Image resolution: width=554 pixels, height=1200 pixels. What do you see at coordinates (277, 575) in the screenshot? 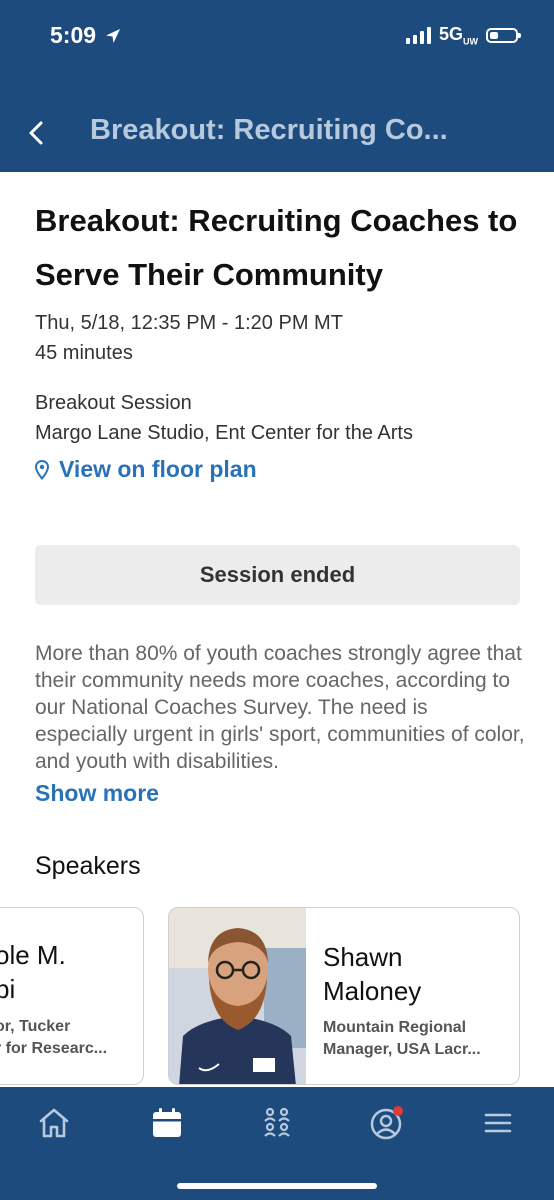
I see `session-ended-button: Session ended` at bounding box center [277, 575].